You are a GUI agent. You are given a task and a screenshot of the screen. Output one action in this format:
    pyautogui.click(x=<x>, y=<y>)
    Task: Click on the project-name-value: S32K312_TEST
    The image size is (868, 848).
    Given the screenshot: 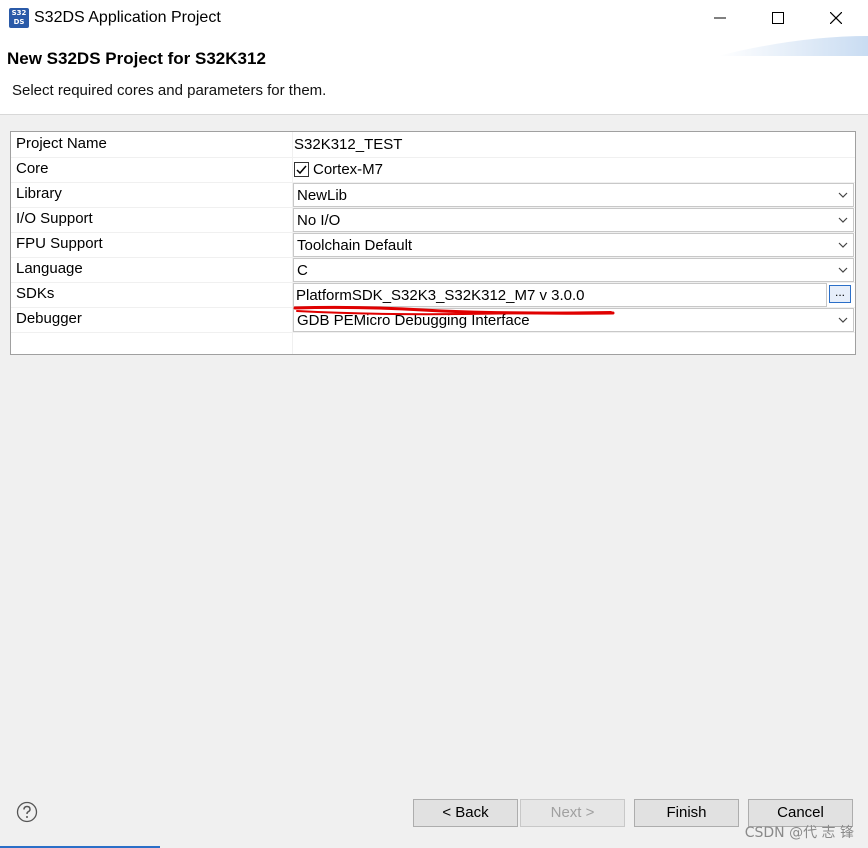 What is the action you would take?
    pyautogui.click(x=348, y=144)
    